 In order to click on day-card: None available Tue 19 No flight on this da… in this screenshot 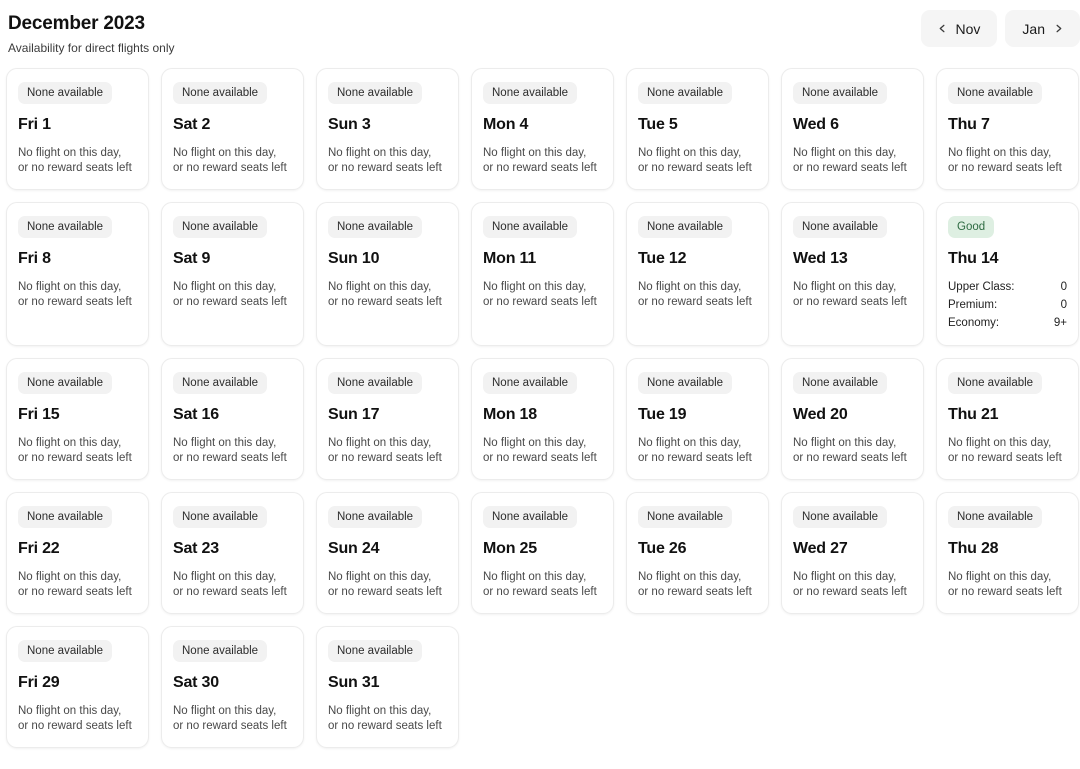, I will do `click(697, 419)`.